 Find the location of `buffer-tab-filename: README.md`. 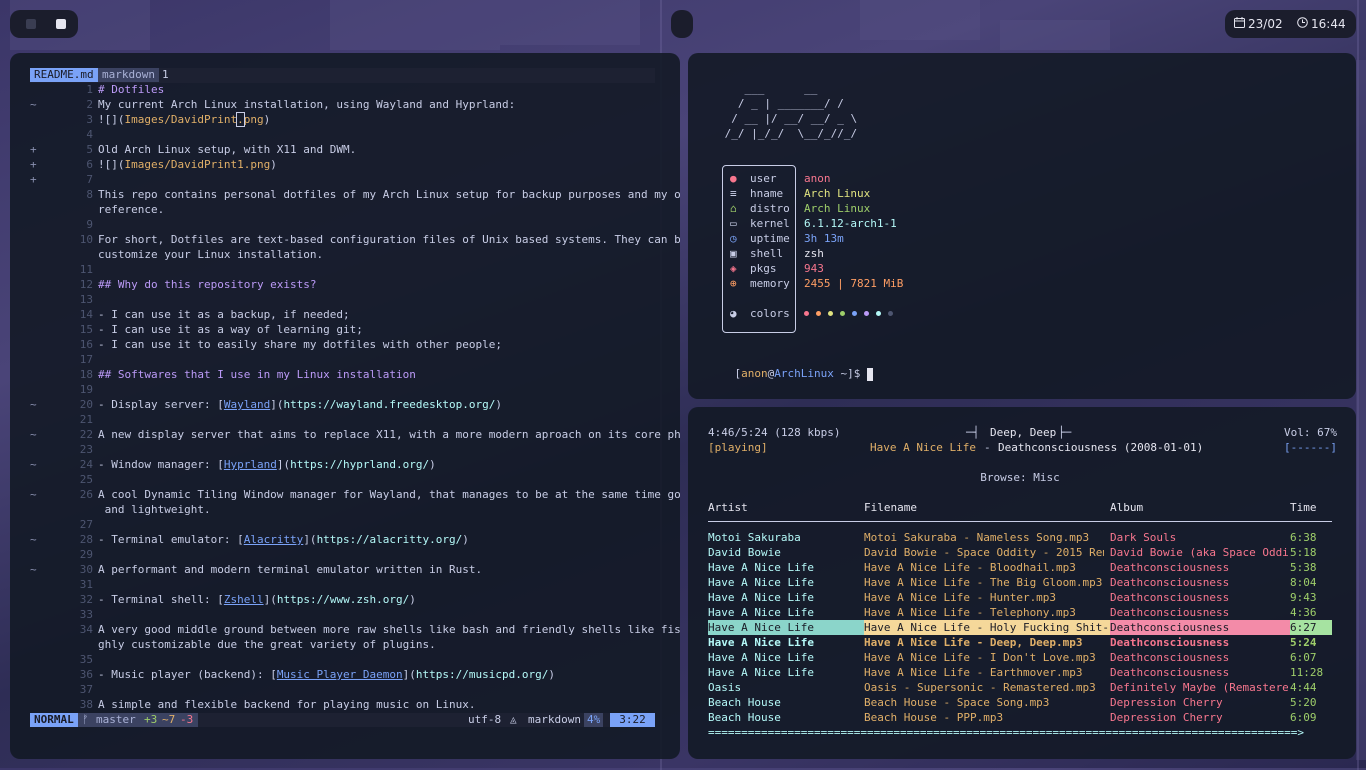

buffer-tab-filename: README.md is located at coordinates (64, 75).